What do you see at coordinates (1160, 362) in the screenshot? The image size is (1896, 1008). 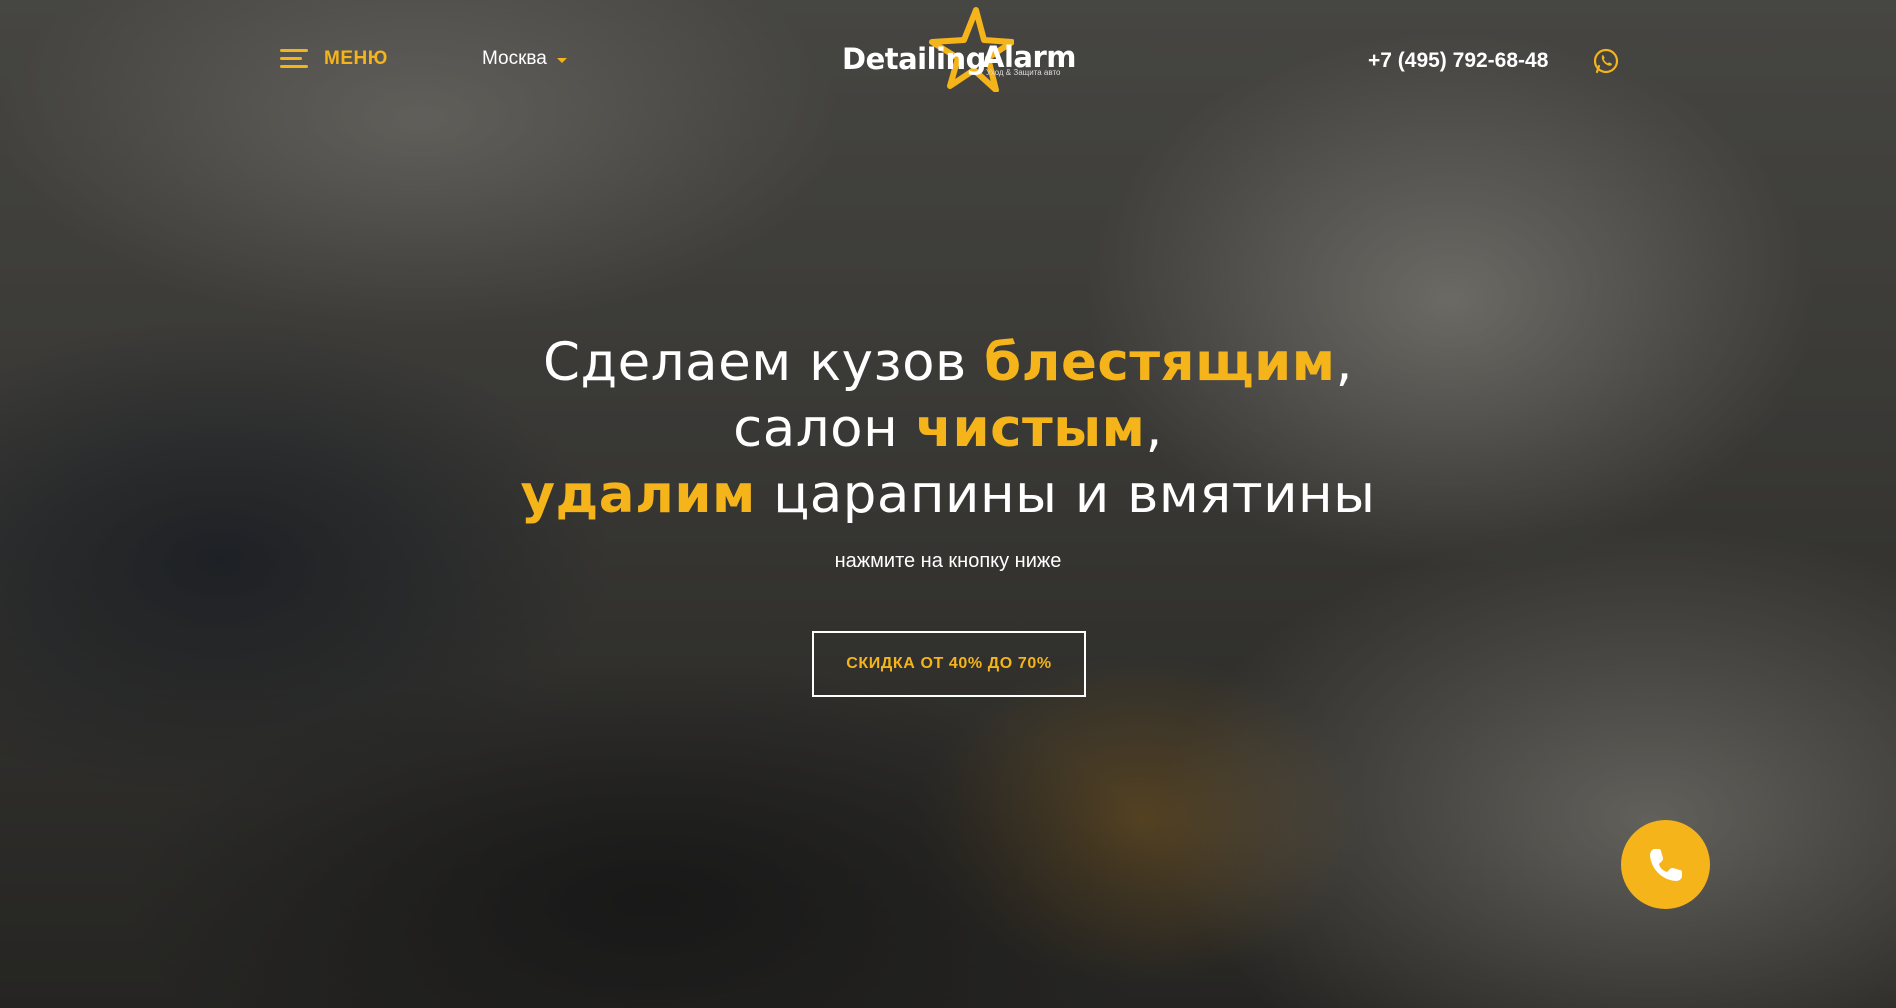 I see `headline-accent: блестящим` at bounding box center [1160, 362].